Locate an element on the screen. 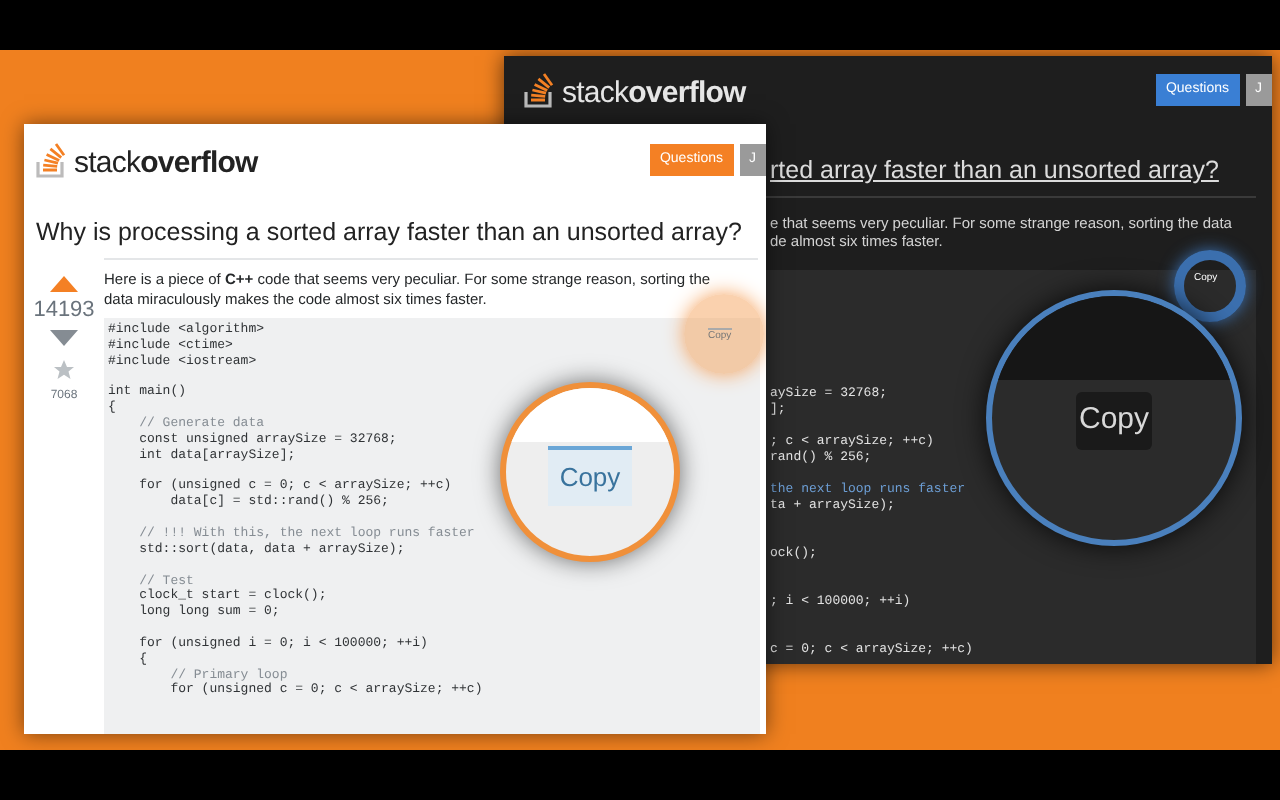 Image resolution: width=1280 pixels, height=800 pixels. question-title: rted array faster than an unsorted array? is located at coordinates (994, 170).